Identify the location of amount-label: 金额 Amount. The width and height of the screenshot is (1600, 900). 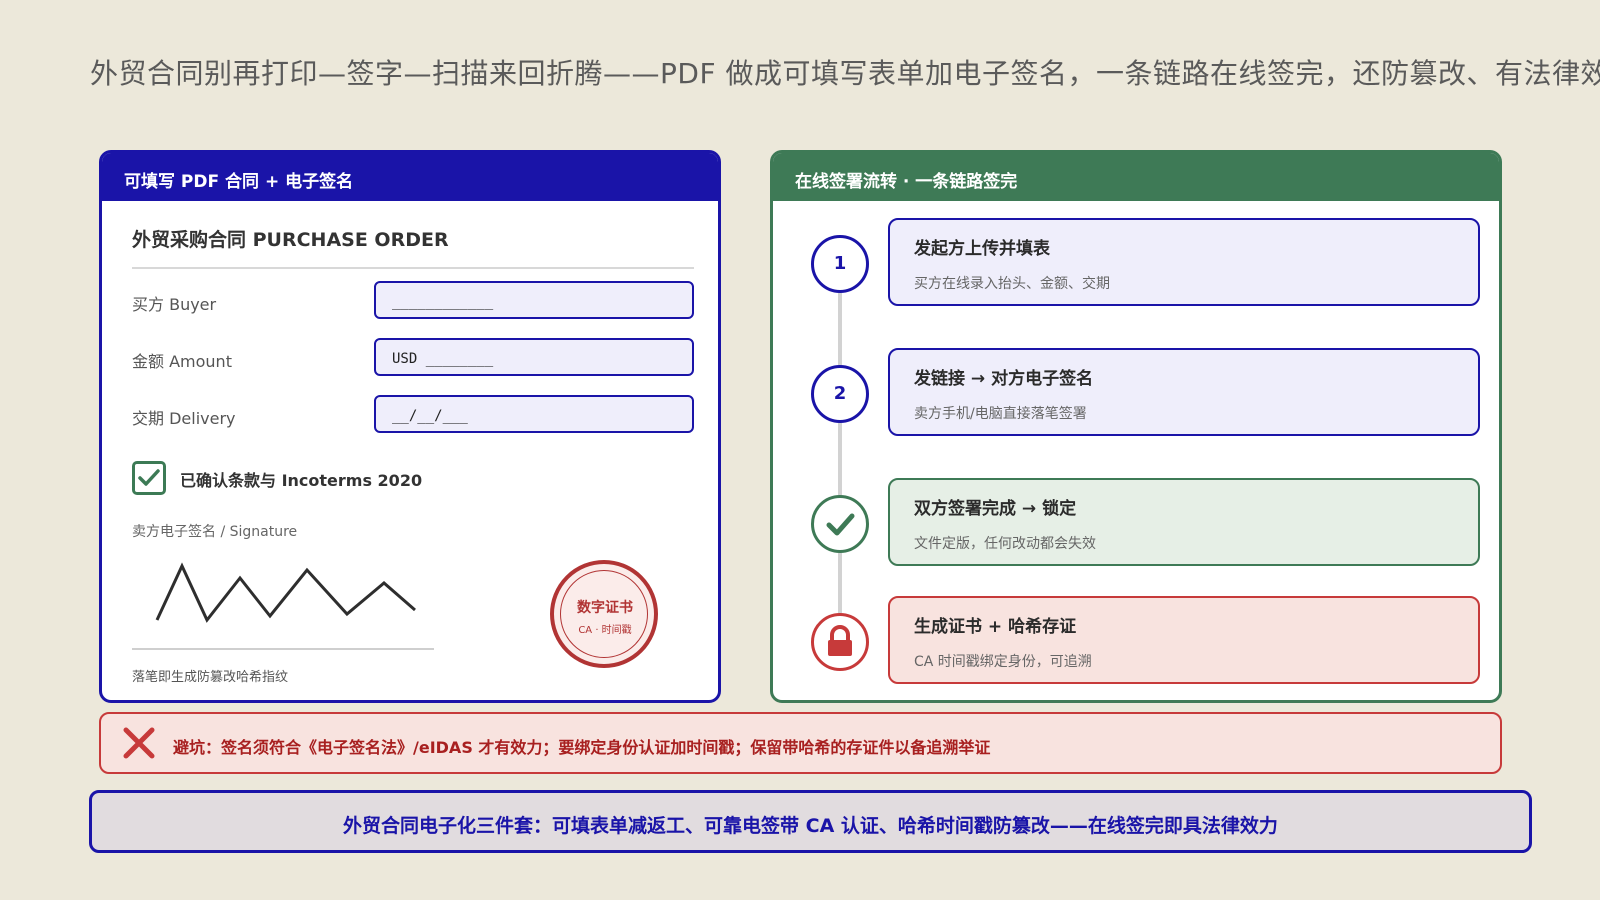
(182, 361).